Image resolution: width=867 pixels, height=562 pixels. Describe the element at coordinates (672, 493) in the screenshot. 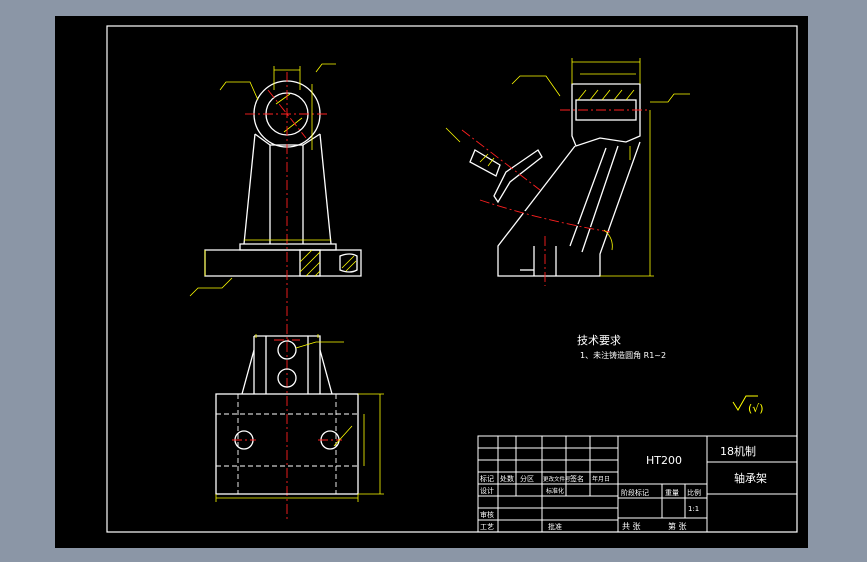

I see `tb-header-weight: 重量` at that location.